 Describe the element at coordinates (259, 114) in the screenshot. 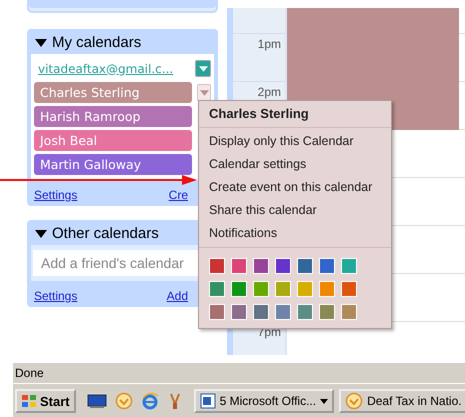

I see `menu-title: Charles Sterling` at that location.